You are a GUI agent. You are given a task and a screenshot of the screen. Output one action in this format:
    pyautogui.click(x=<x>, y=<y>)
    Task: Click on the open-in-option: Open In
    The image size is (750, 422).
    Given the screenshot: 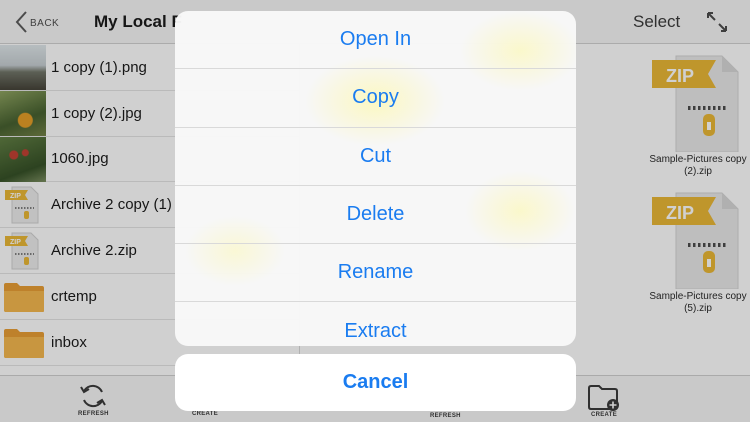 What is the action you would take?
    pyautogui.click(x=375, y=40)
    